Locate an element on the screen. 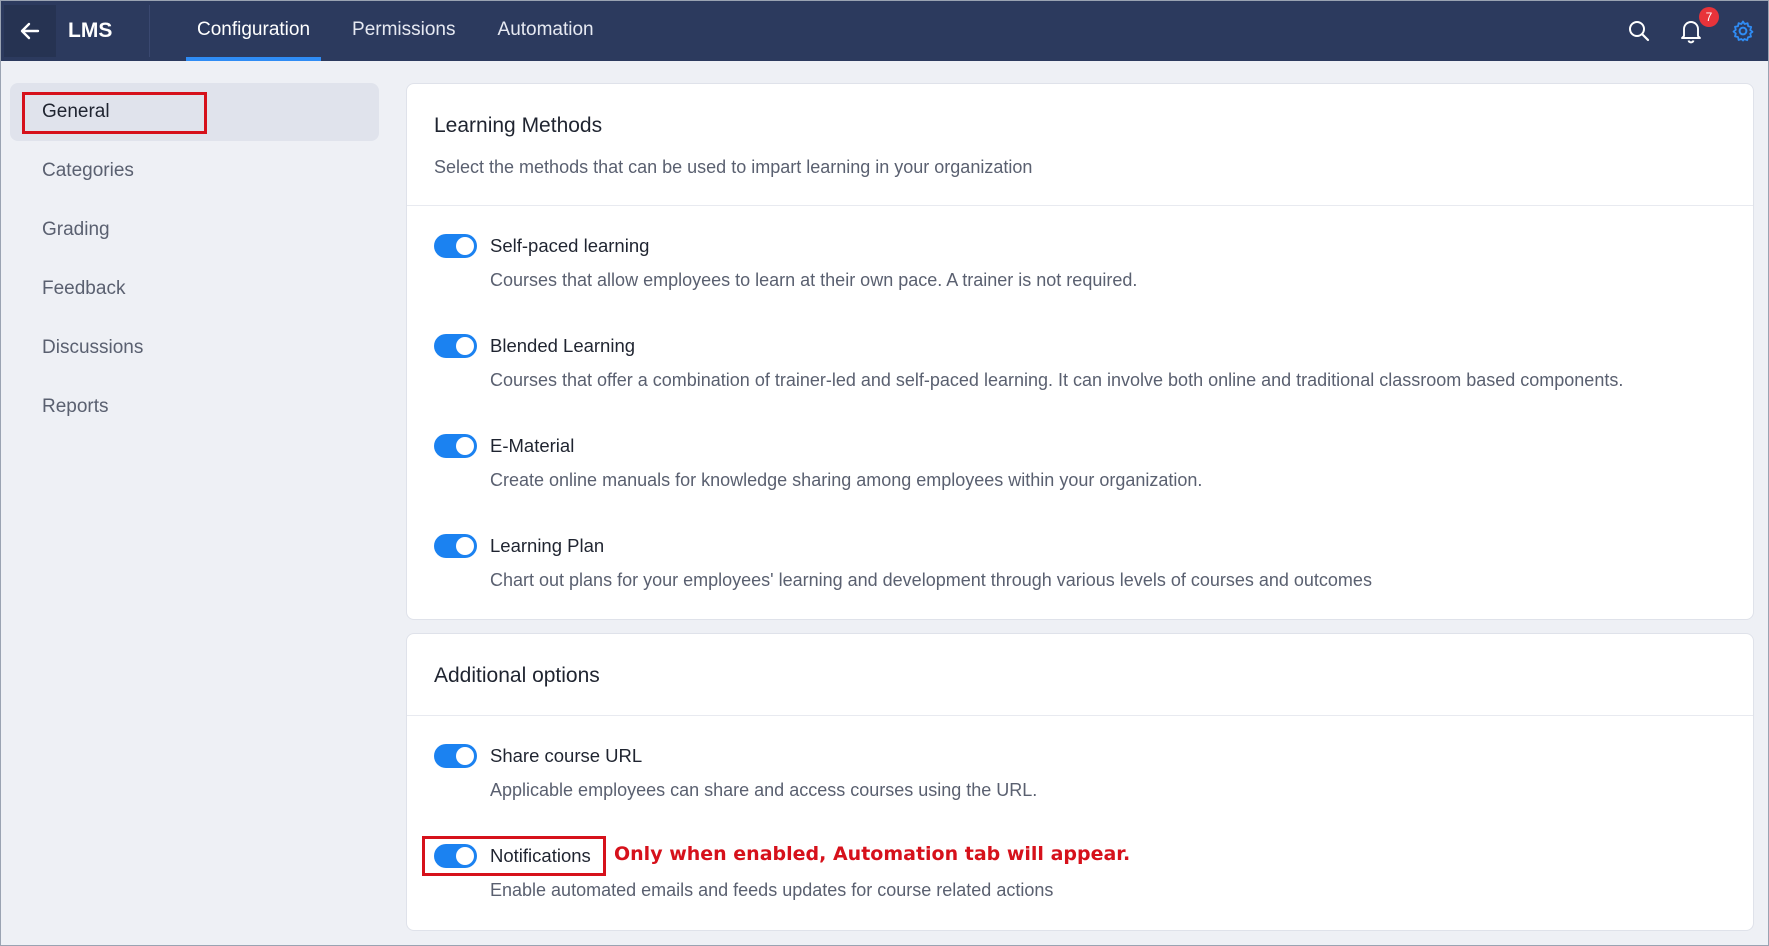 This screenshot has width=1769, height=946. top-icons: 7 is located at coordinates (1696, 31).